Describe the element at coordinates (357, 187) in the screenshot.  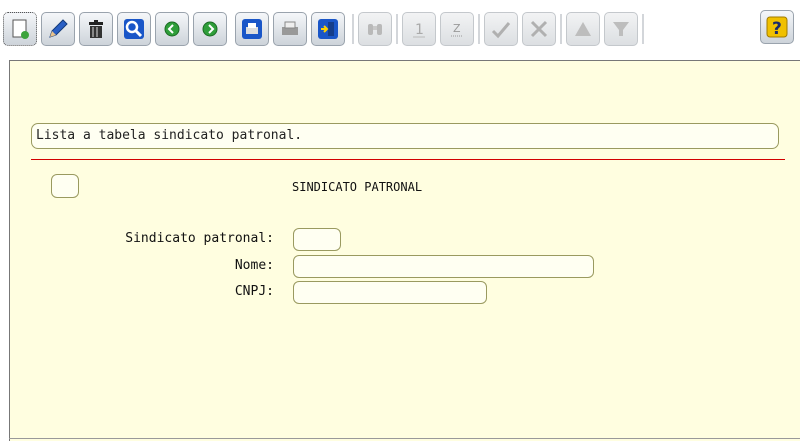
I see `form-title: SINDICATO PATRONAL` at that location.